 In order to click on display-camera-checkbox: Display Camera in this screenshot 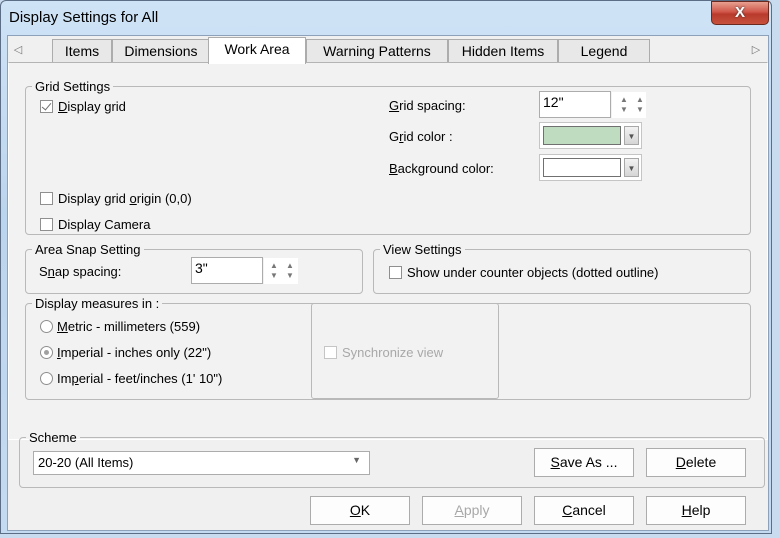, I will do `click(95, 224)`.